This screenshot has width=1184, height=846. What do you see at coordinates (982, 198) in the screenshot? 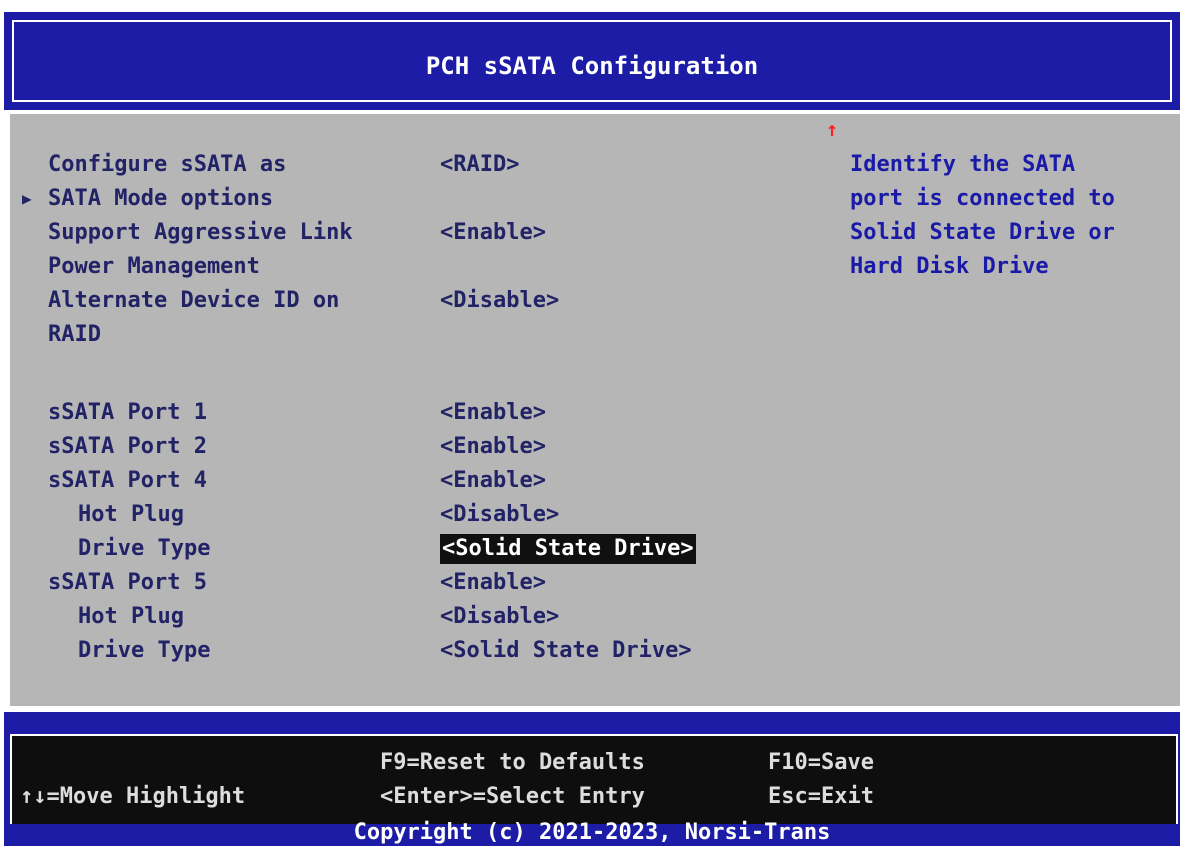
I see `help-line: port is connected to` at bounding box center [982, 198].